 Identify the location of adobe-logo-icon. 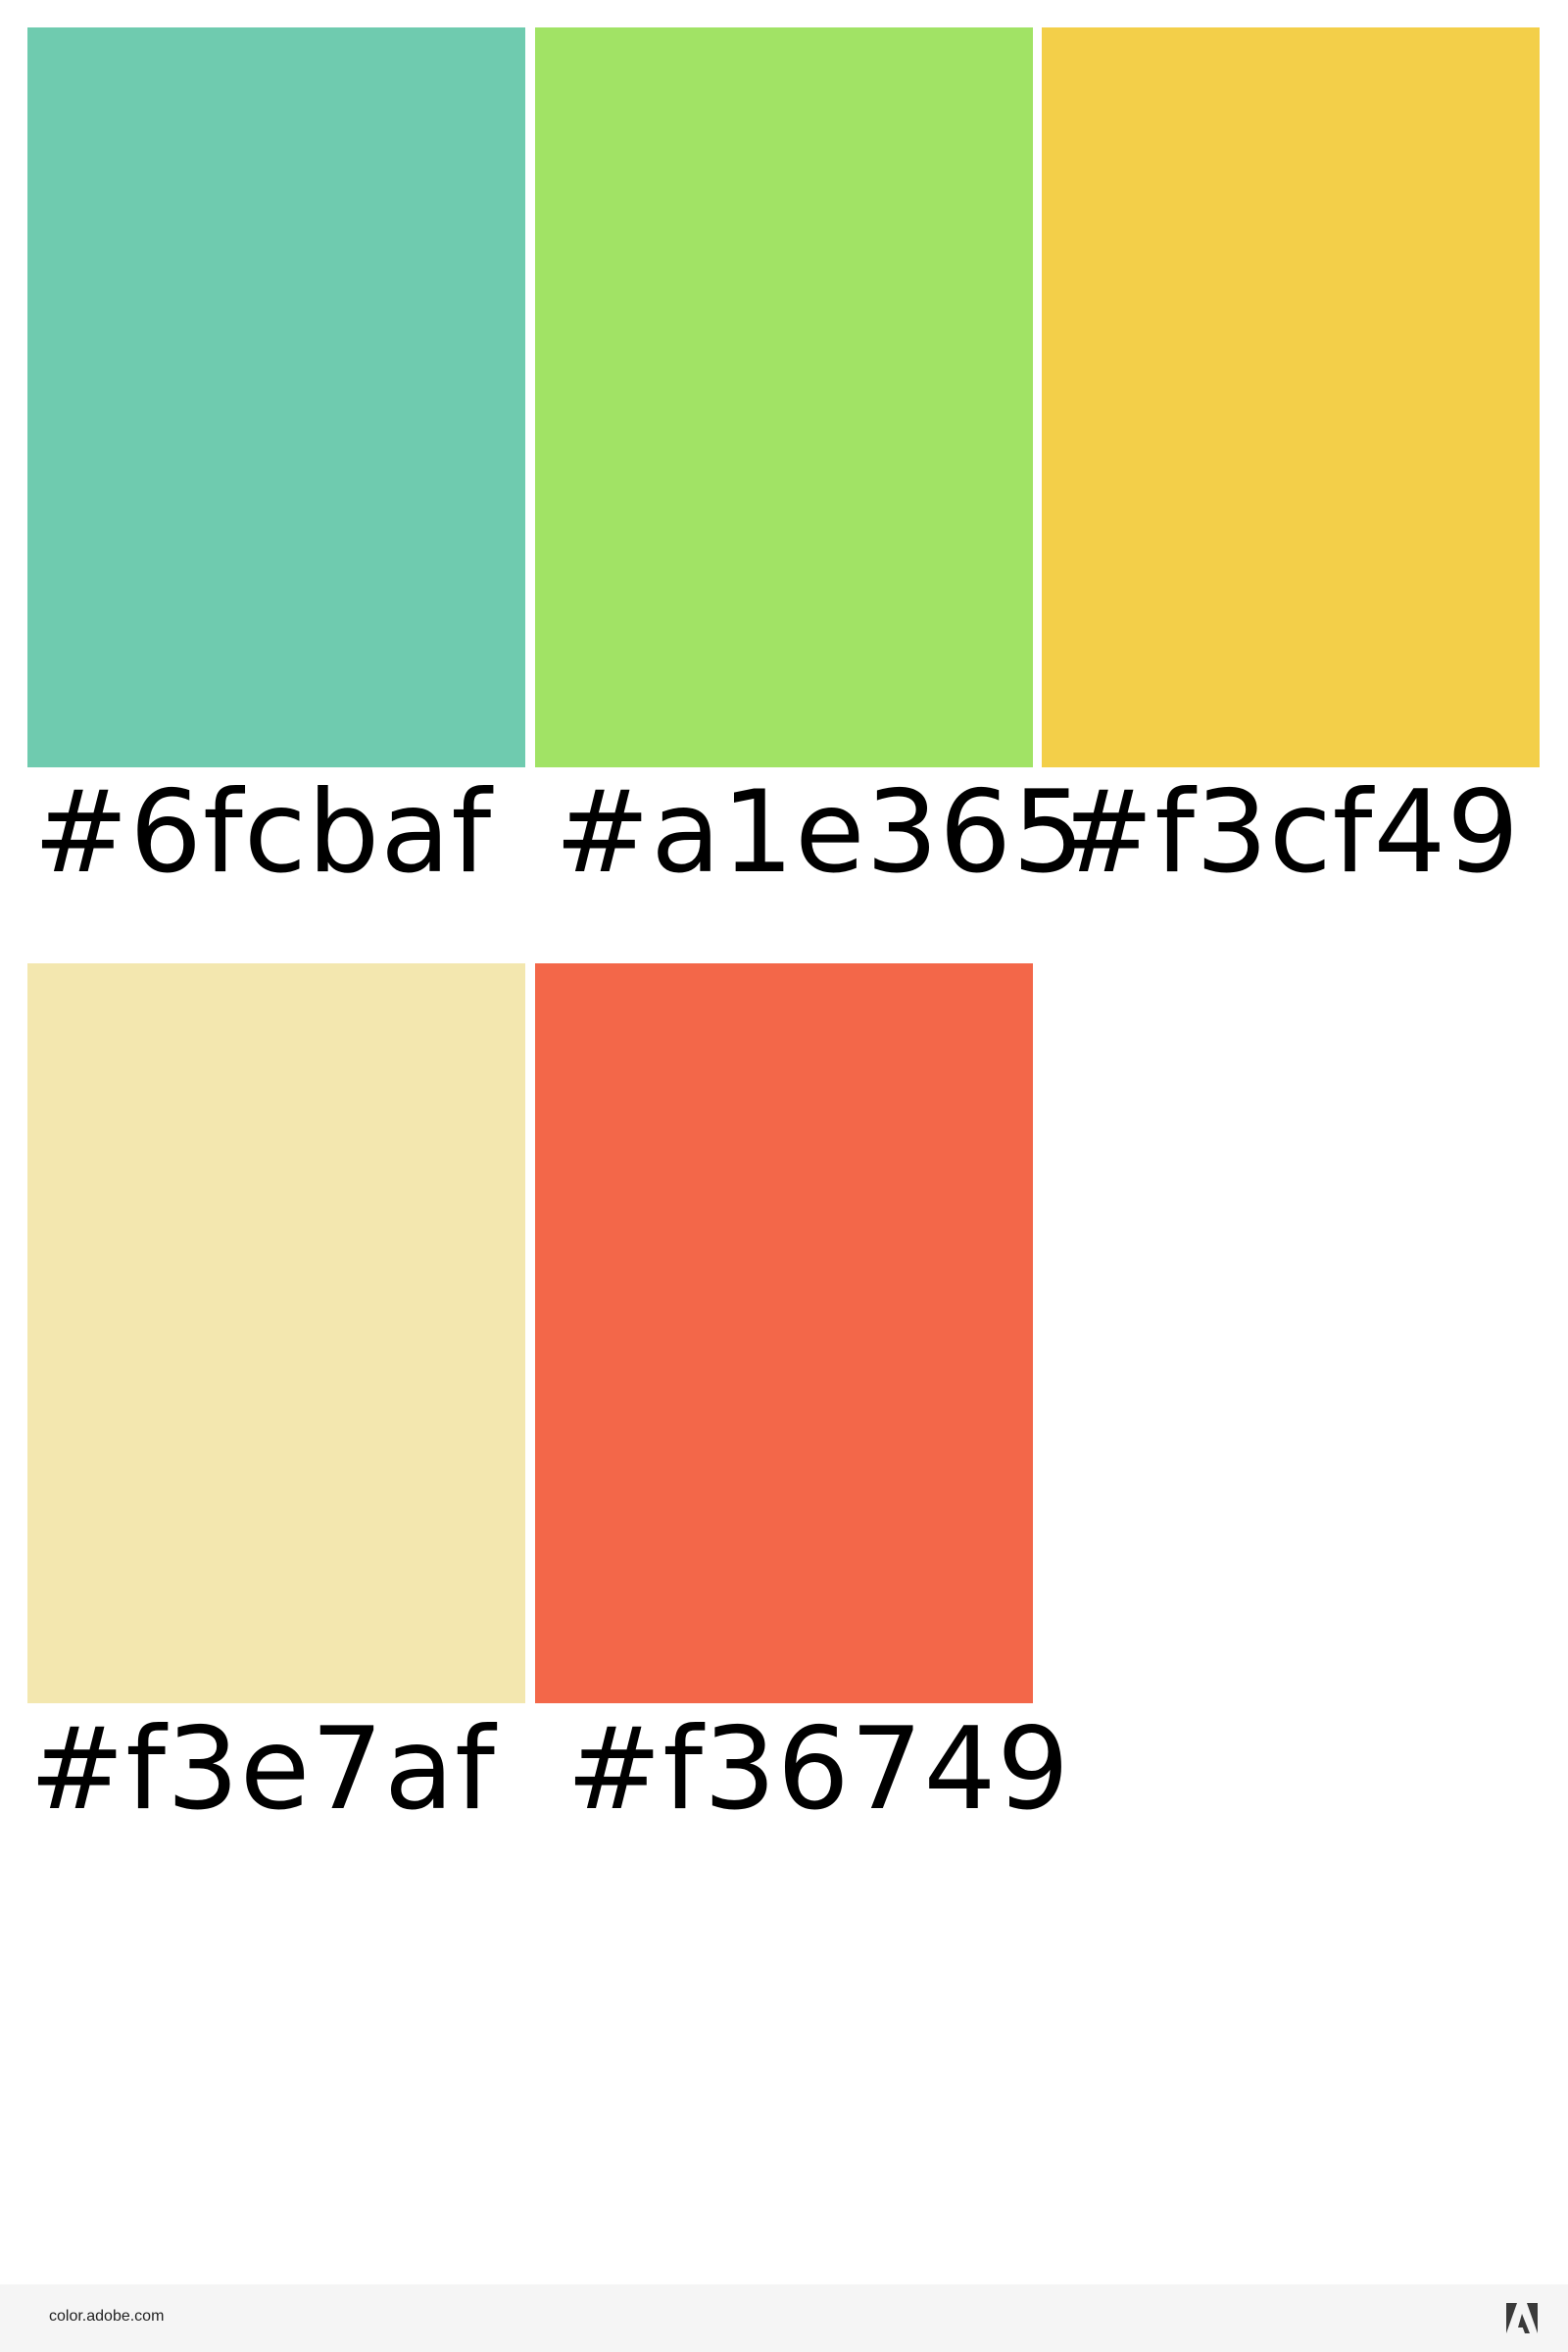
(1522, 2318).